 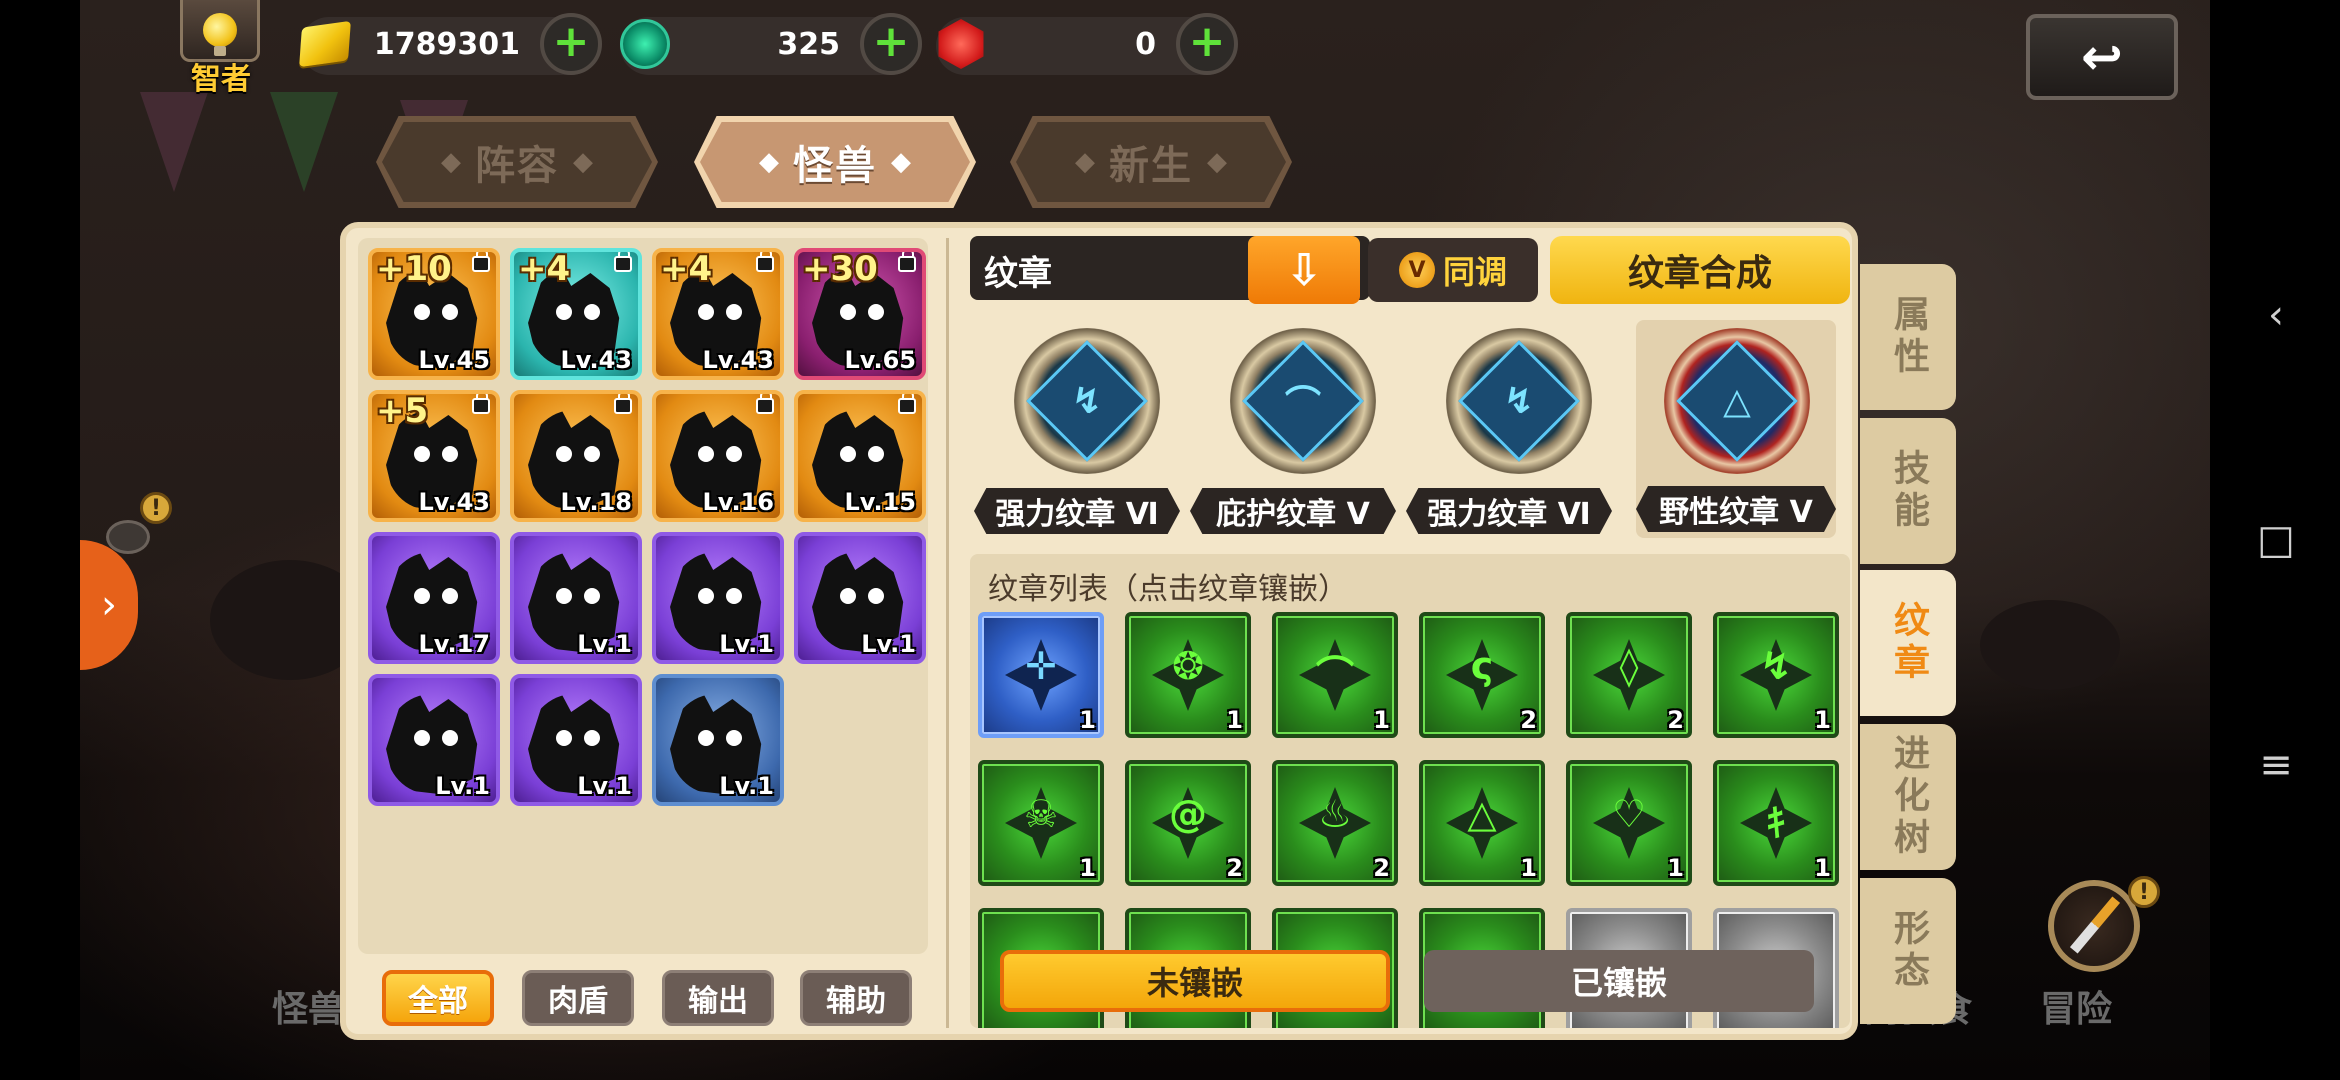 I want to click on system-back-icon: ‹, so click(x=2276, y=315).